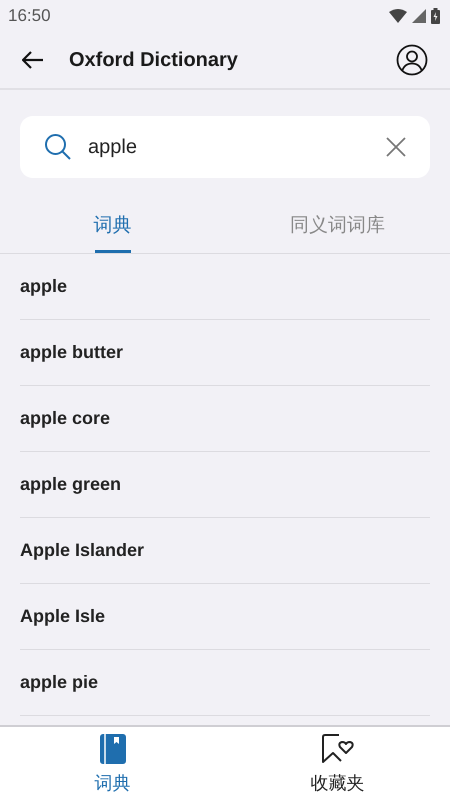 This screenshot has height=800, width=450. I want to click on back-icon, so click(33, 60).